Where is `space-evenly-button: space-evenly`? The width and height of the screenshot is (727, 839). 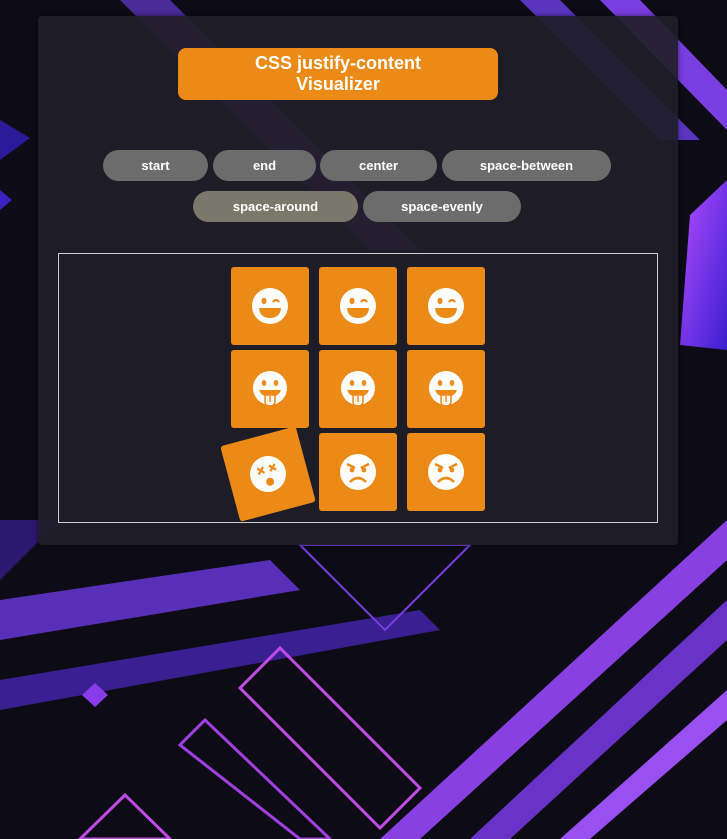 space-evenly-button: space-evenly is located at coordinates (442, 206).